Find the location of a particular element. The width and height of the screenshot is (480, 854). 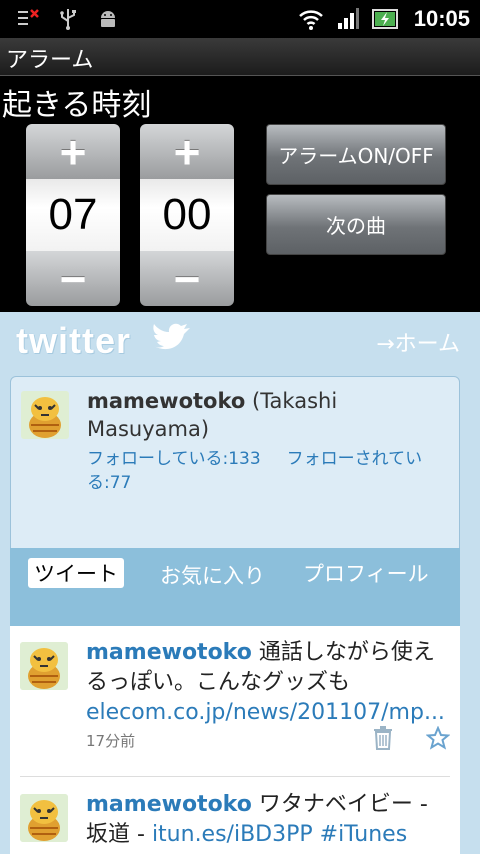

profile-tab-bar: ツイート お気に入り プロフィール is located at coordinates (235, 587).